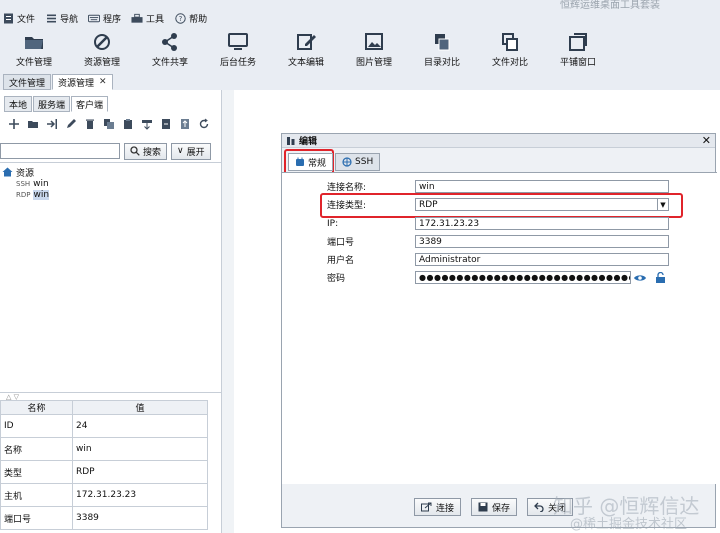 The width and height of the screenshot is (720, 533). What do you see at coordinates (185, 124) in the screenshot?
I see `upload-icon` at bounding box center [185, 124].